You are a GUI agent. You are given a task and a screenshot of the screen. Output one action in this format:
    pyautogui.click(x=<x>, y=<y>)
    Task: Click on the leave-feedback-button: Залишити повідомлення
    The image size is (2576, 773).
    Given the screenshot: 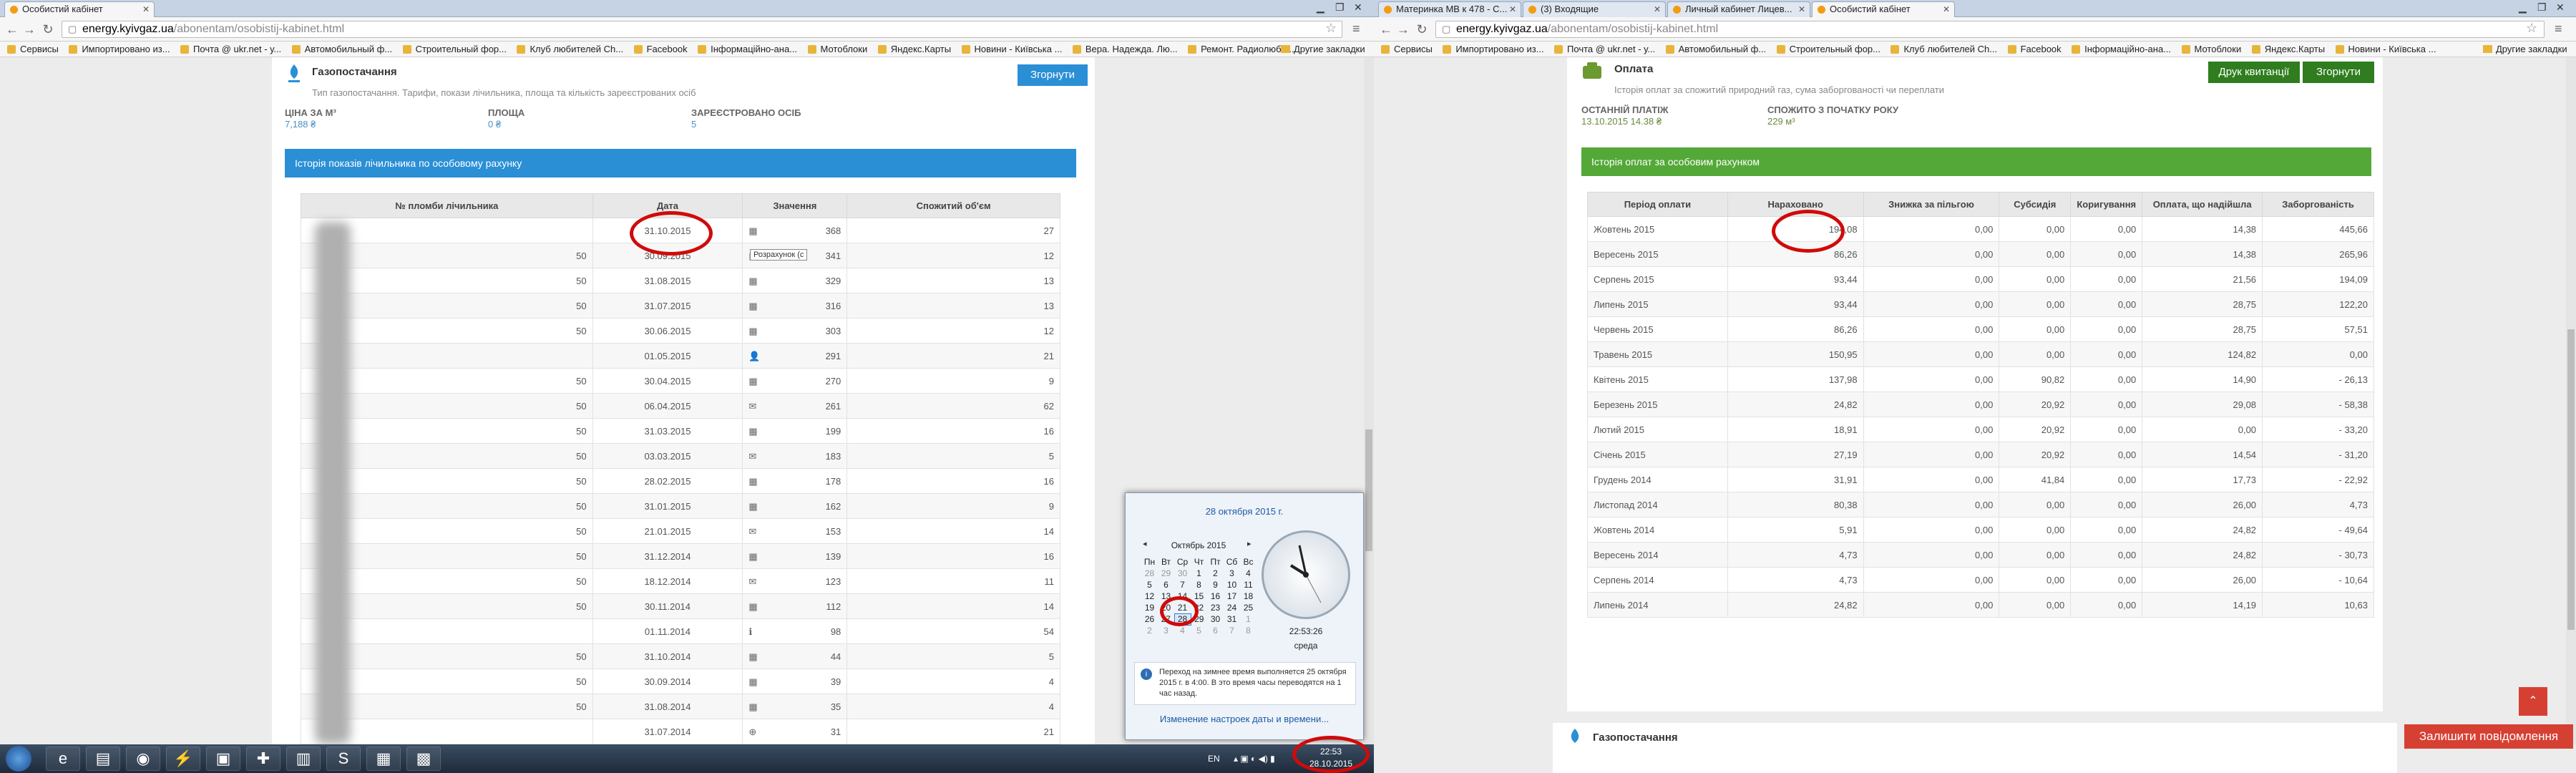 What is the action you would take?
    pyautogui.click(x=2488, y=736)
    